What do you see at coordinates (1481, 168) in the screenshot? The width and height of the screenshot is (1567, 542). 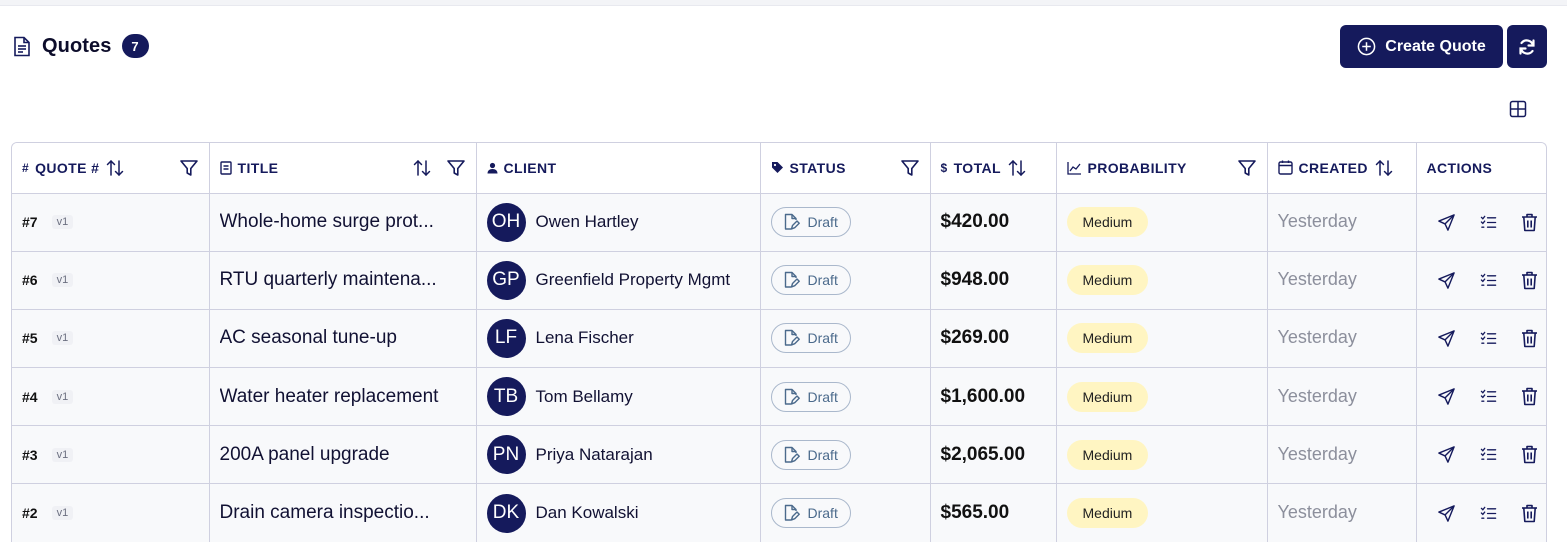 I see `column-actions: ACTIONS` at bounding box center [1481, 168].